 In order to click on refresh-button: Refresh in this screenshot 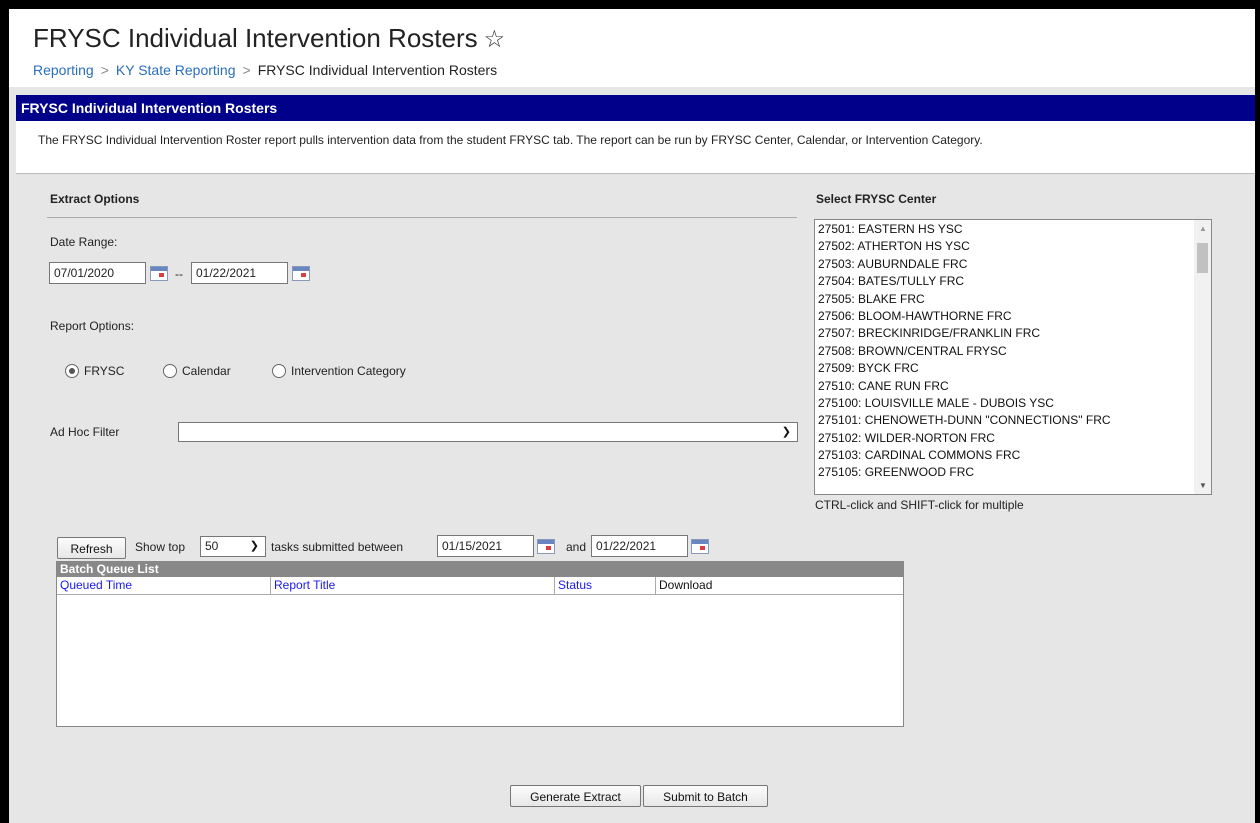, I will do `click(91, 548)`.